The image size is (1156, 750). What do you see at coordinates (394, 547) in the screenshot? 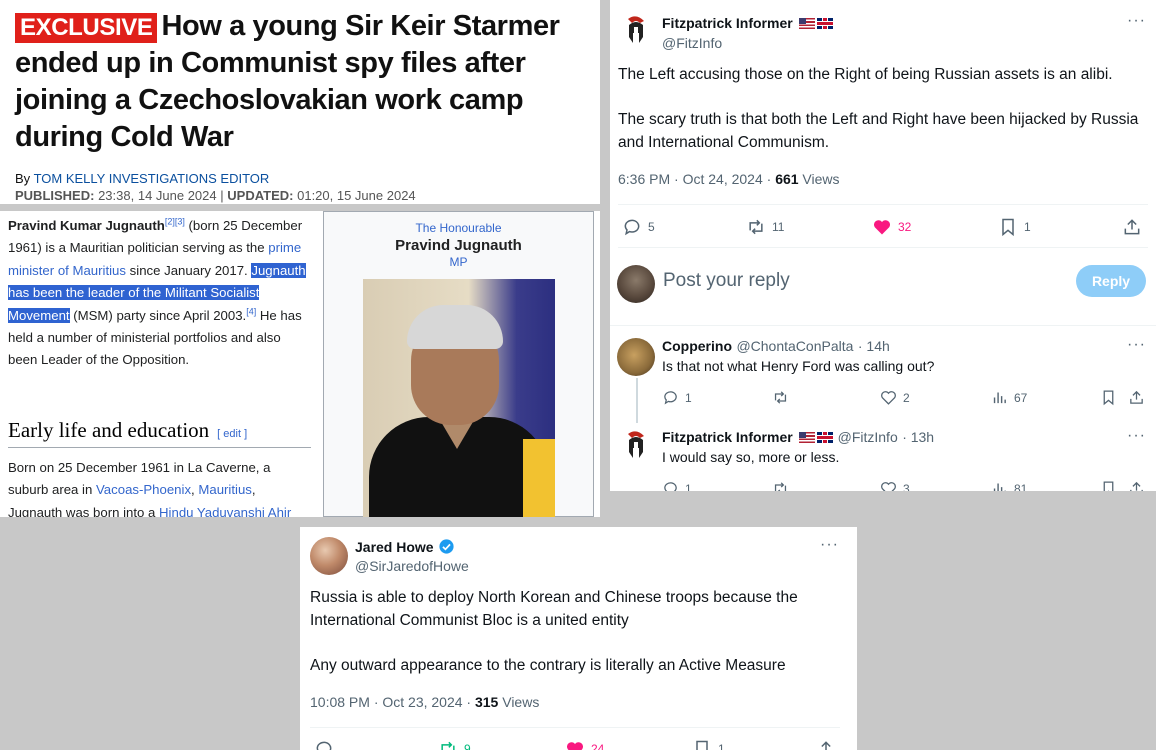
I see `jared-name: Jared Howe` at bounding box center [394, 547].